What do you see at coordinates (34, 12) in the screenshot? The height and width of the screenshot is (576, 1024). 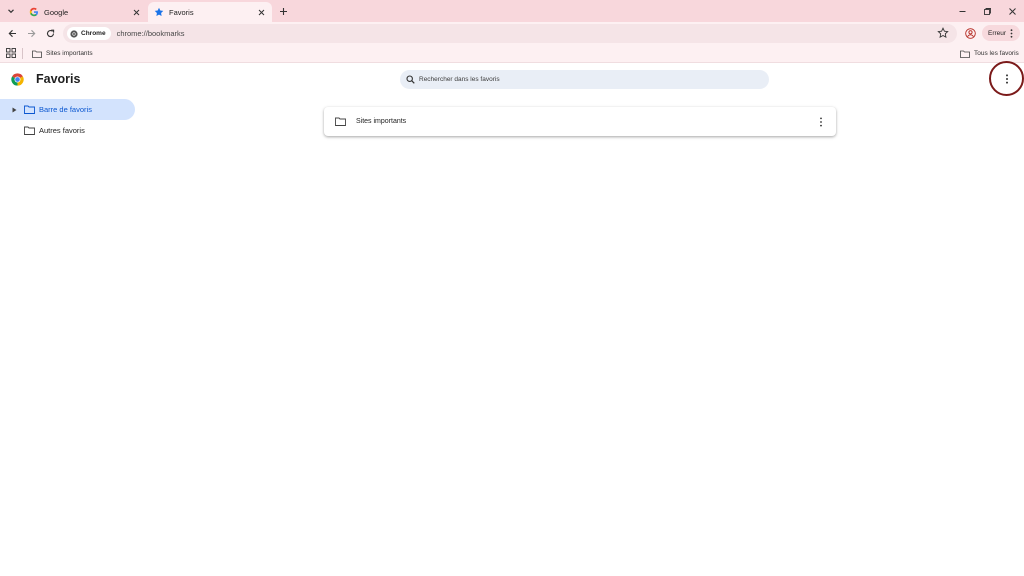 I see `google-g-icon` at bounding box center [34, 12].